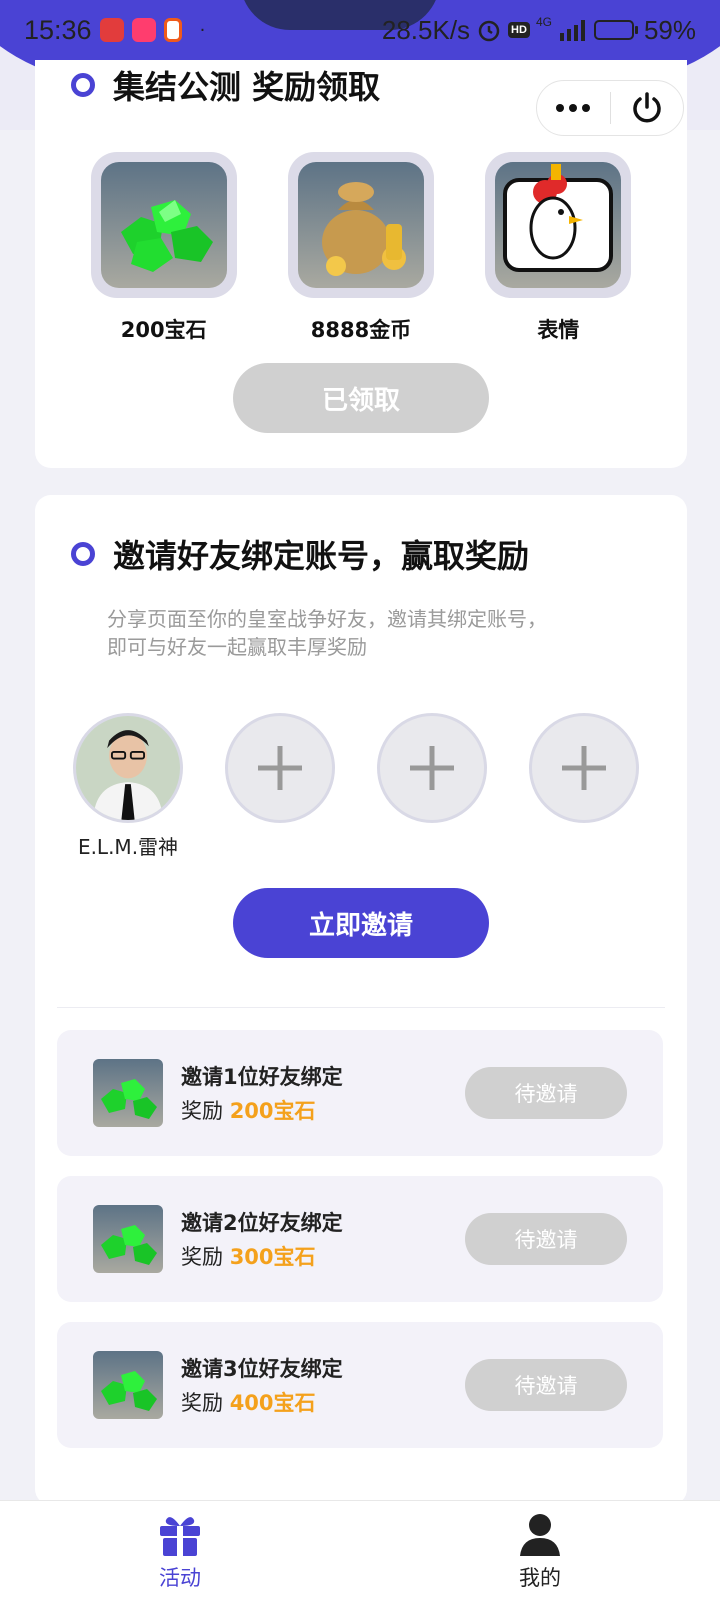 This screenshot has width=720, height=1600. Describe the element at coordinates (143, 30) in the screenshot. I see `taobao-notification-icon` at that location.